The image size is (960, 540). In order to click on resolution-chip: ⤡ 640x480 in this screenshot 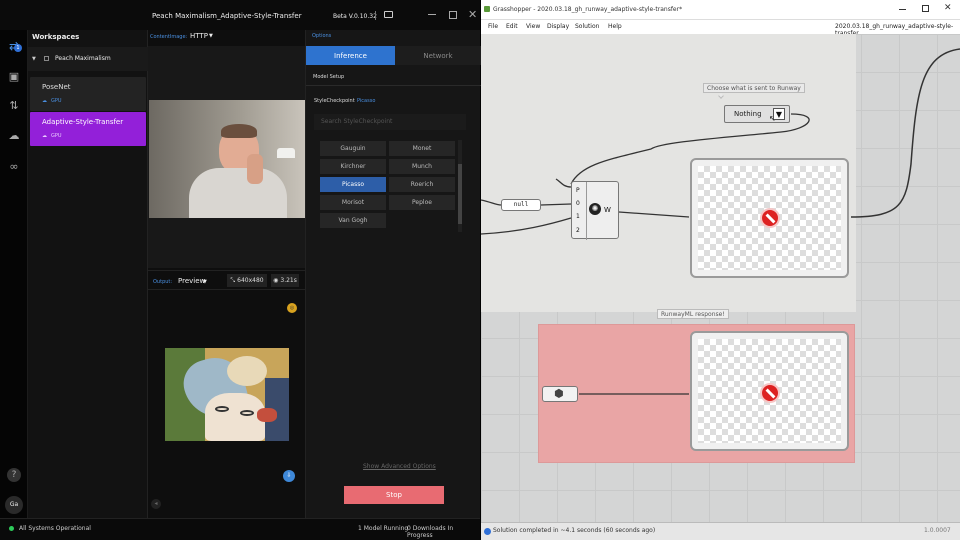, I will do `click(247, 280)`.